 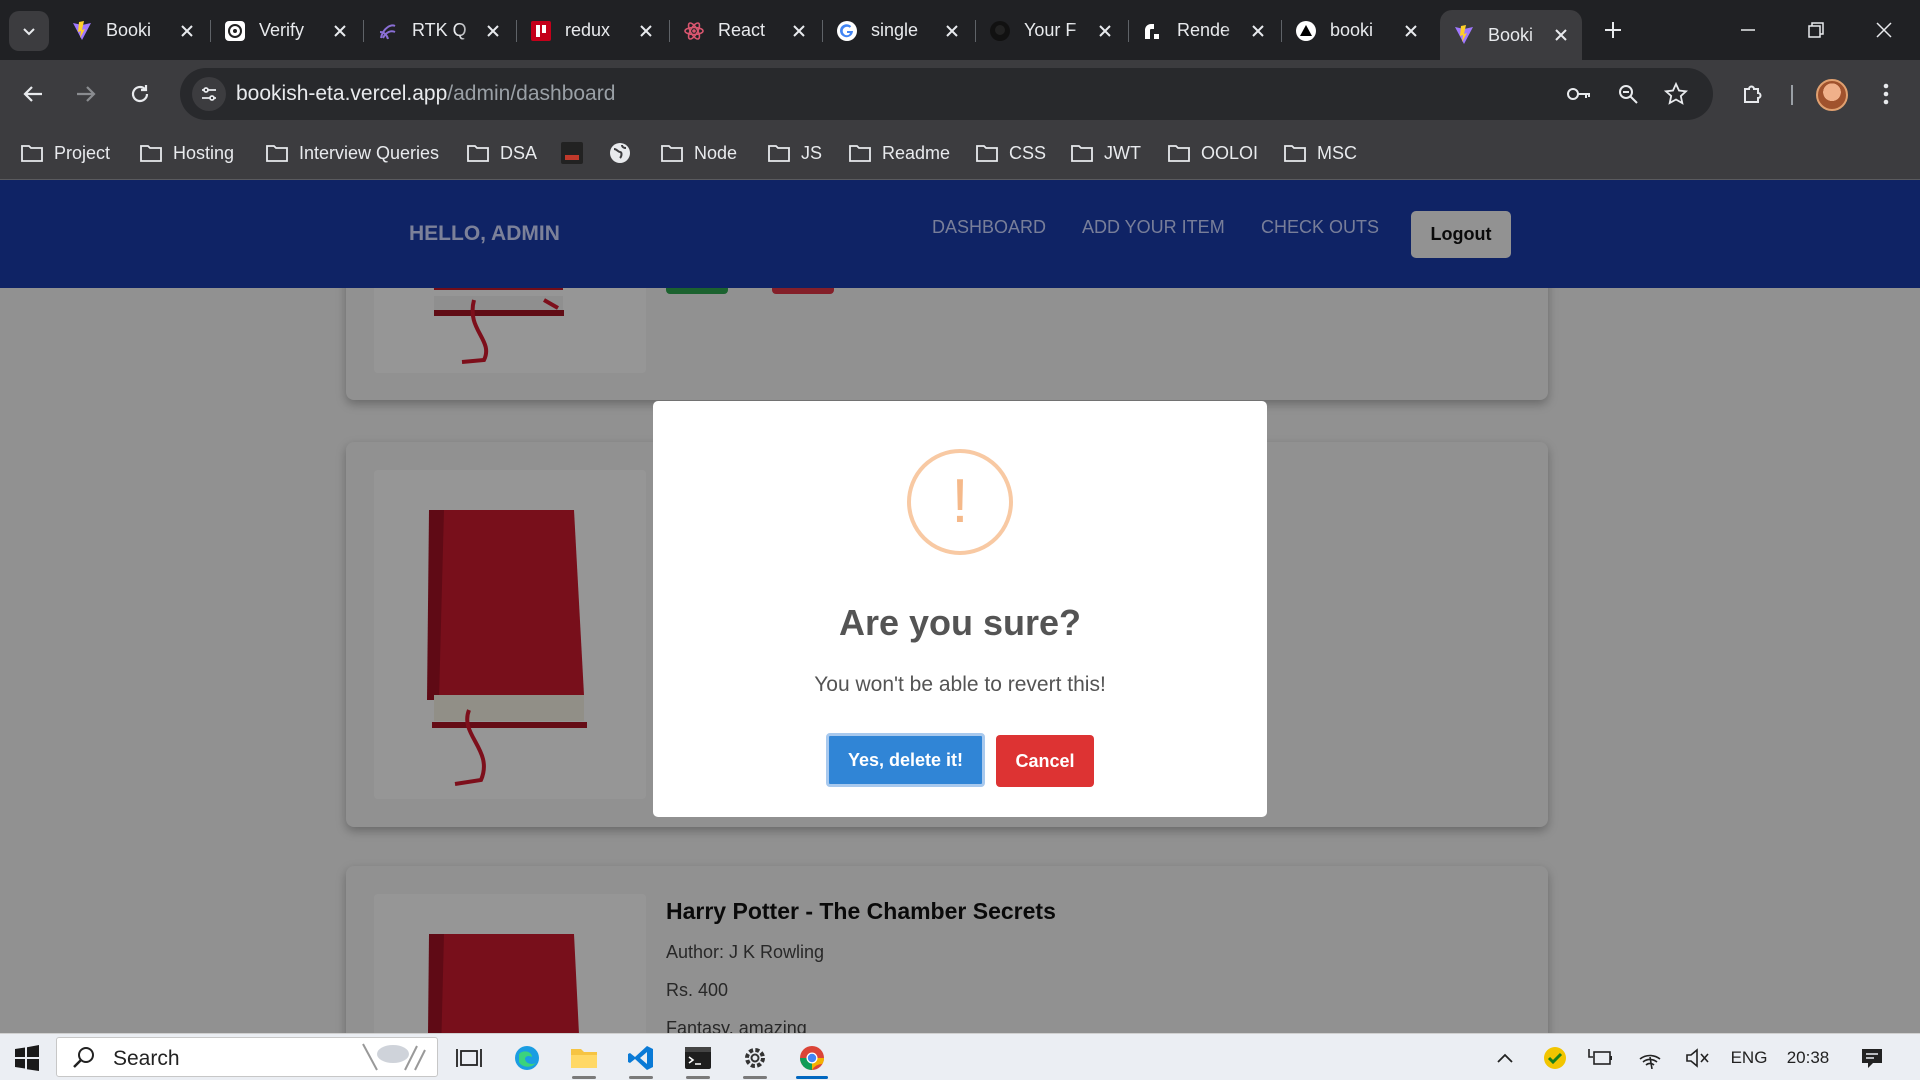 I want to click on forward-button, so click(x=86, y=94).